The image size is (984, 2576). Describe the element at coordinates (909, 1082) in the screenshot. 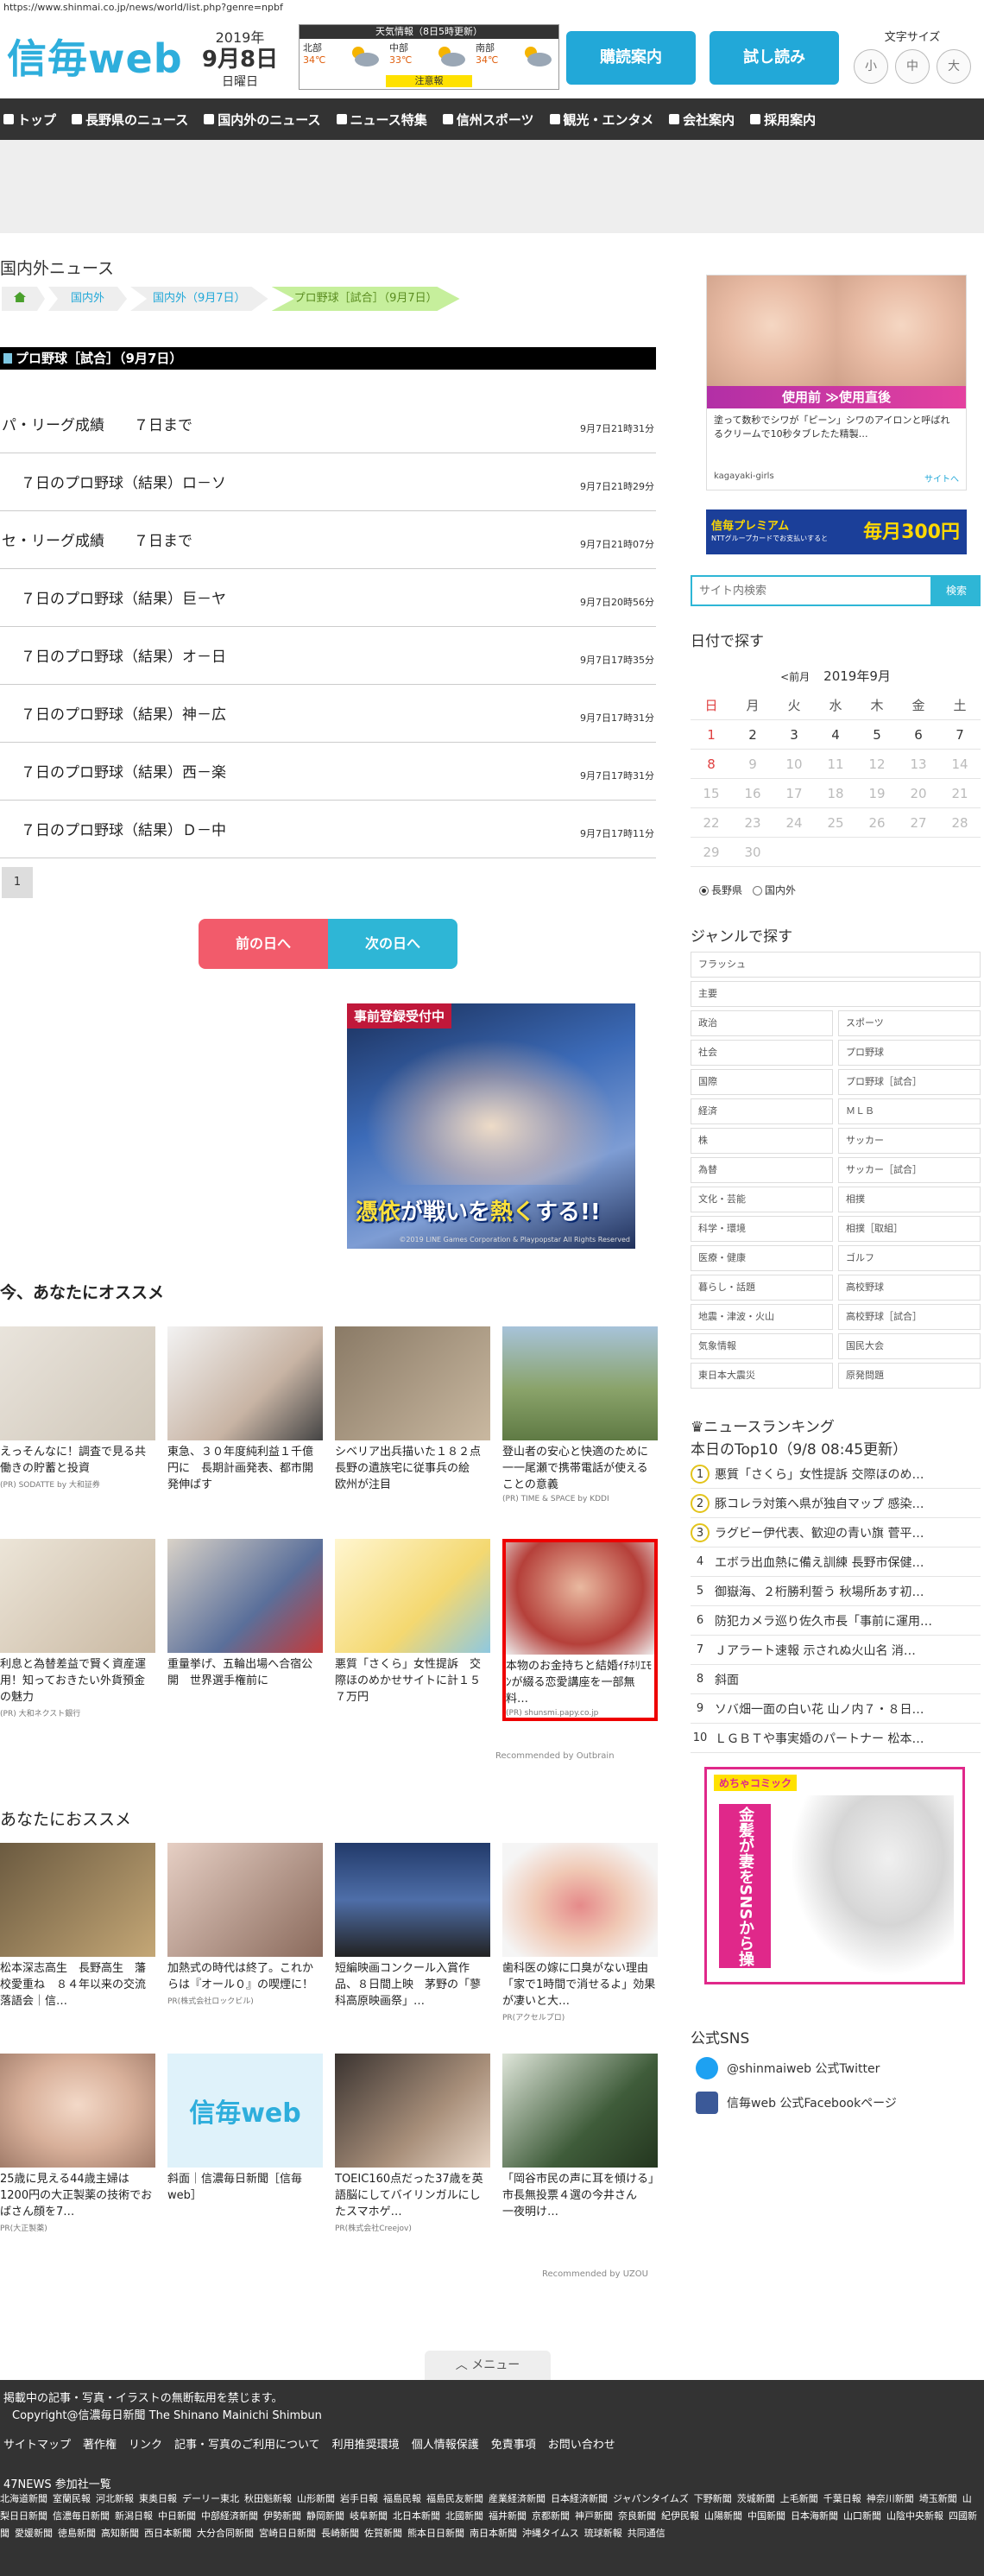

I see `genre-item: プロ野球［試合］` at that location.